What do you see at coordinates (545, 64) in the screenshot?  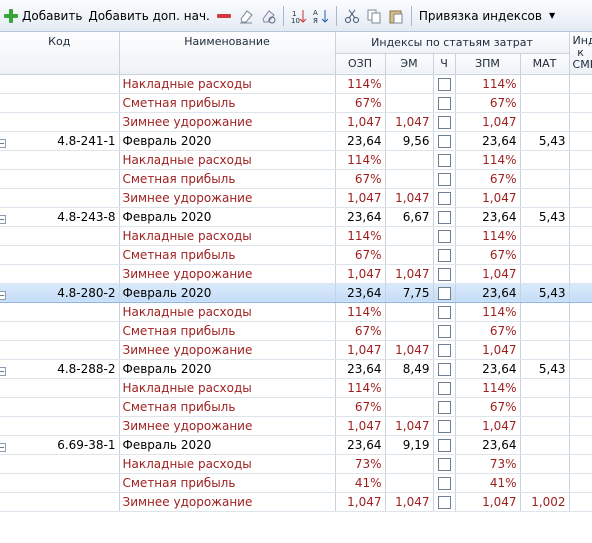 I see `column-header-mat: МАТ` at bounding box center [545, 64].